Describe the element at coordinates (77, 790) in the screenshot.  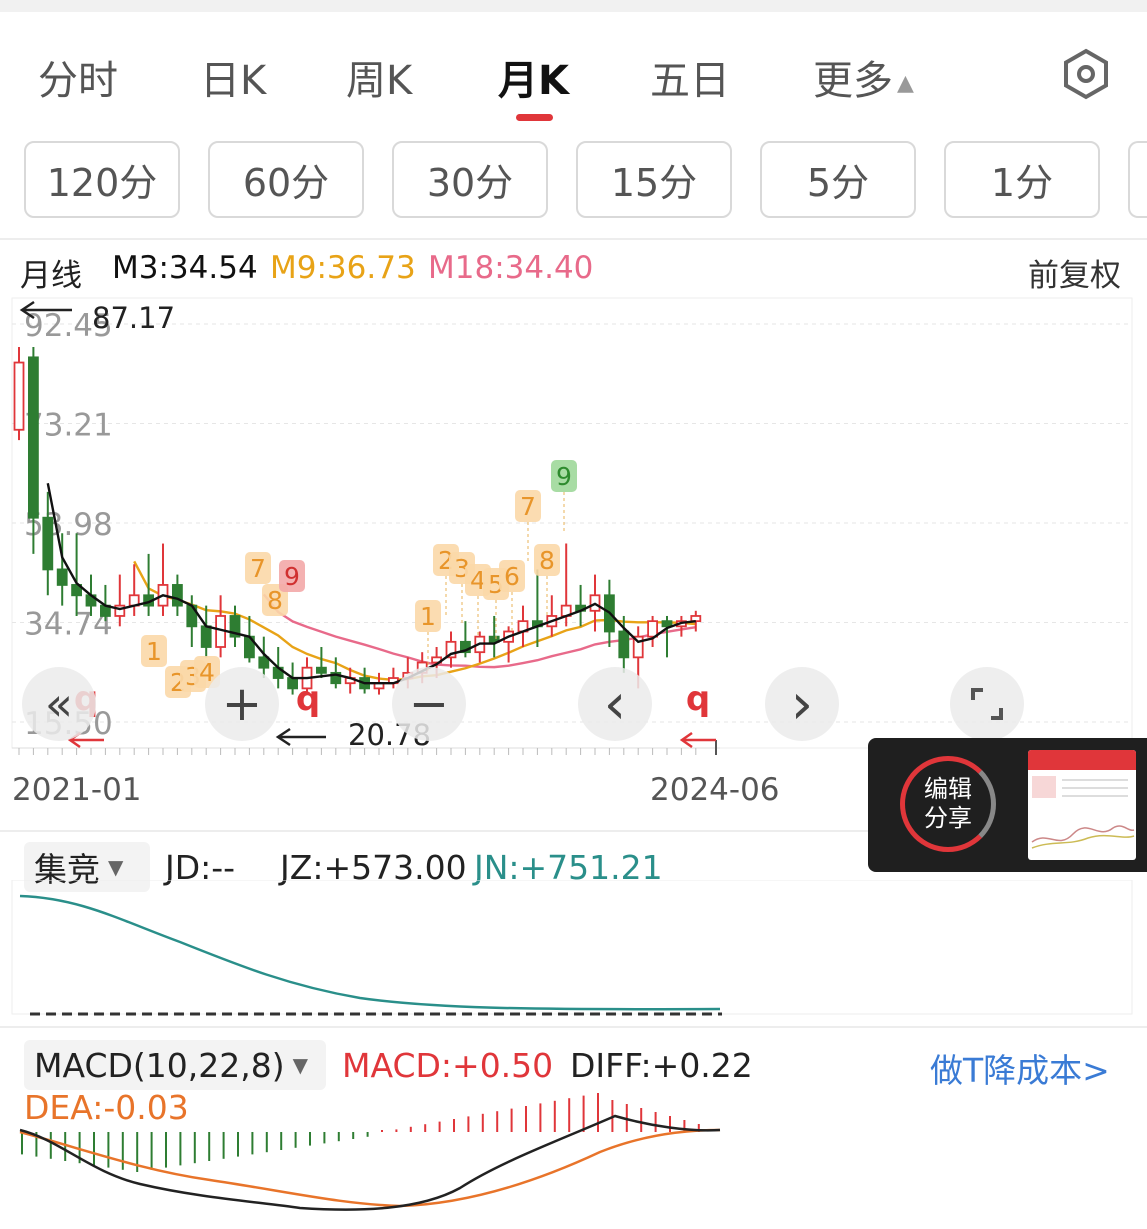
I see `x-axis-start-date: 2021-01` at that location.